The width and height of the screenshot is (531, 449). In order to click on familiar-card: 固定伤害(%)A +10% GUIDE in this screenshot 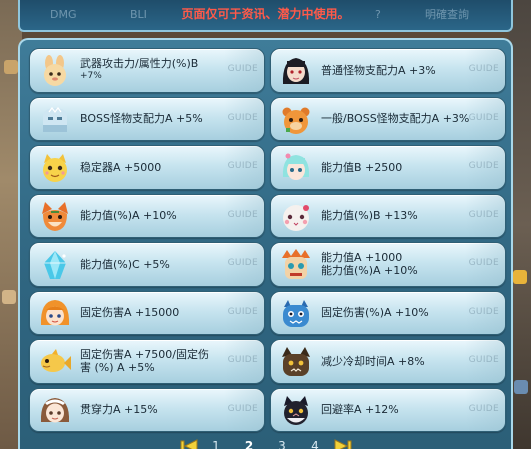, I will do `click(388, 312)`.